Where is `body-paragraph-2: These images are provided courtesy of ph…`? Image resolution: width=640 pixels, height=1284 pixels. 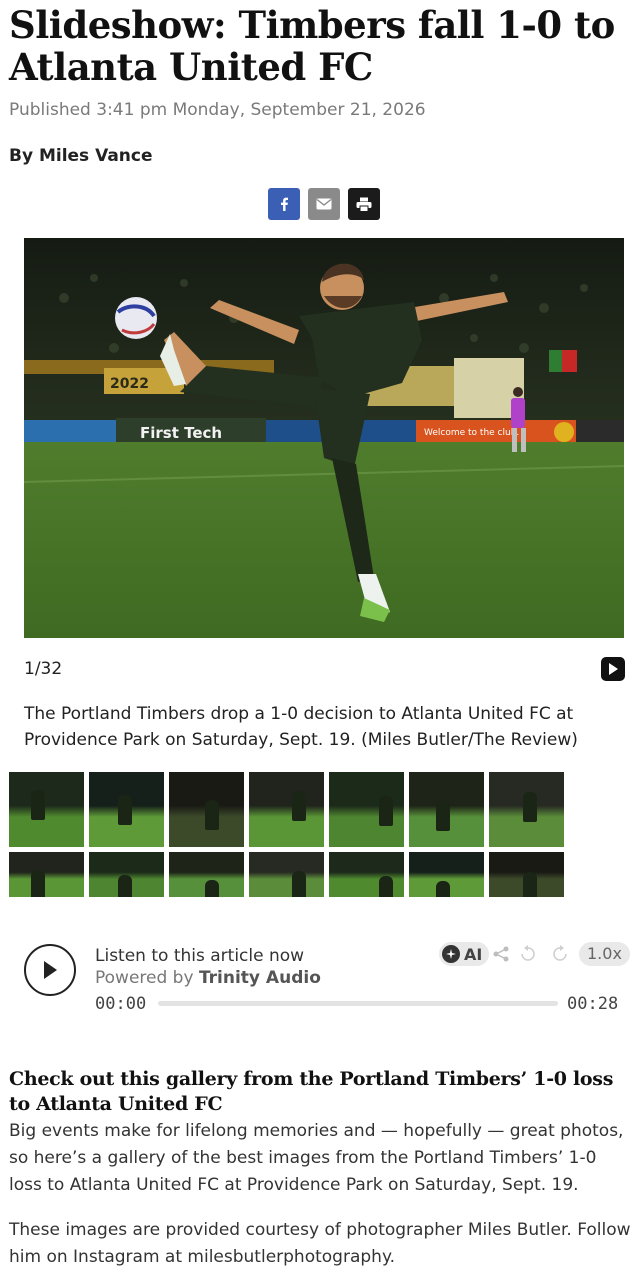
body-paragraph-2: These images are provided courtesy of ph… is located at coordinates (320, 1243).